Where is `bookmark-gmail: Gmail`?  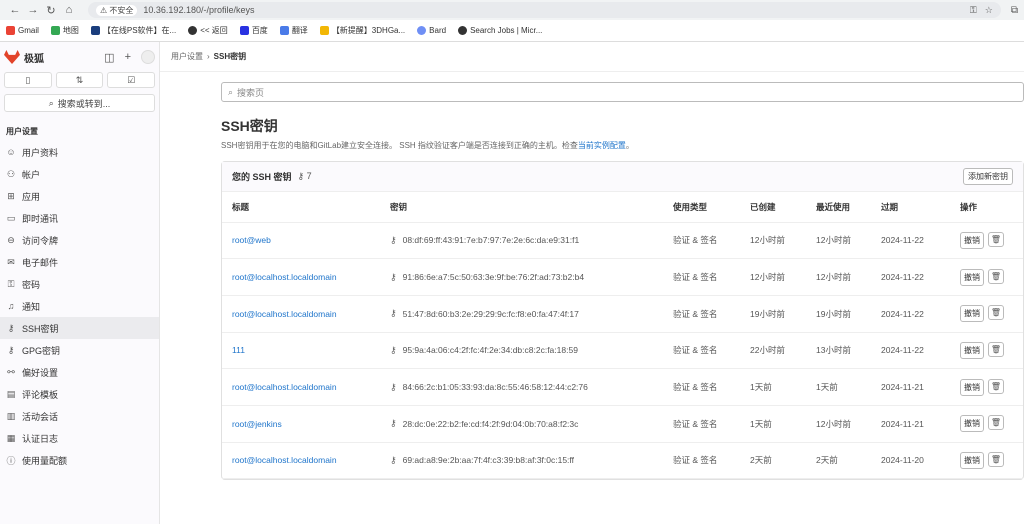
bookmark-gmail: Gmail is located at coordinates (22, 30).